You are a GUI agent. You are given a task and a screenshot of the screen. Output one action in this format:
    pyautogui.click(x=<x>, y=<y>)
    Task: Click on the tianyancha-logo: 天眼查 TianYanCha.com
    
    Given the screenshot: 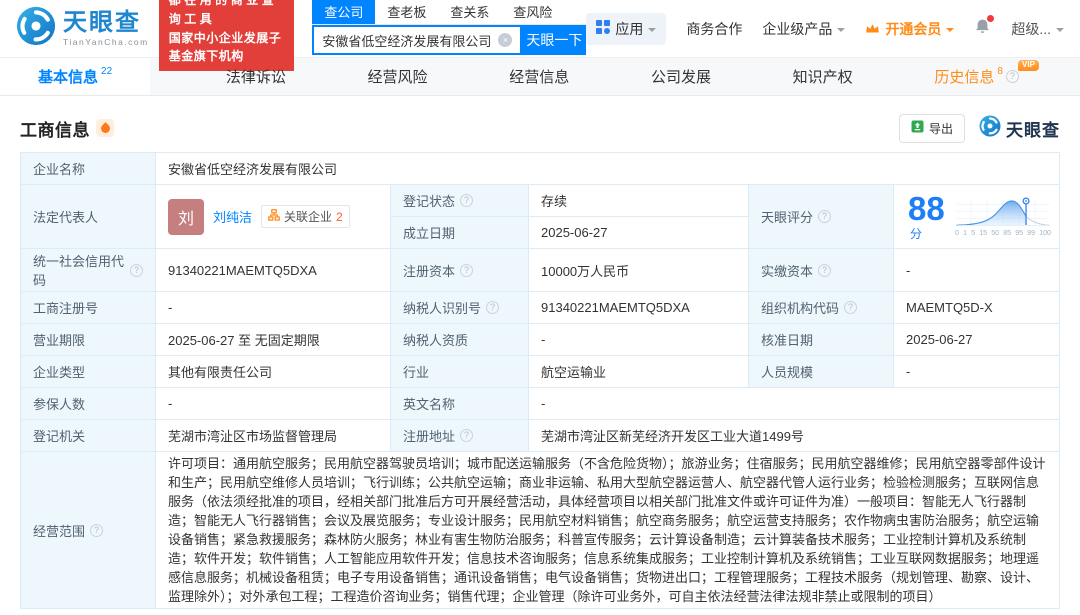 What is the action you would take?
    pyautogui.click(x=82, y=28)
    